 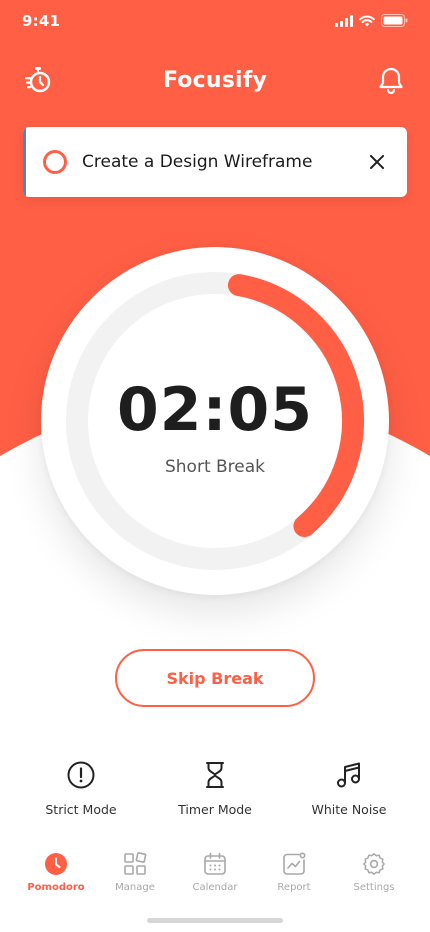 I want to click on strict-mode-button: Strict Mode, so click(x=81, y=788).